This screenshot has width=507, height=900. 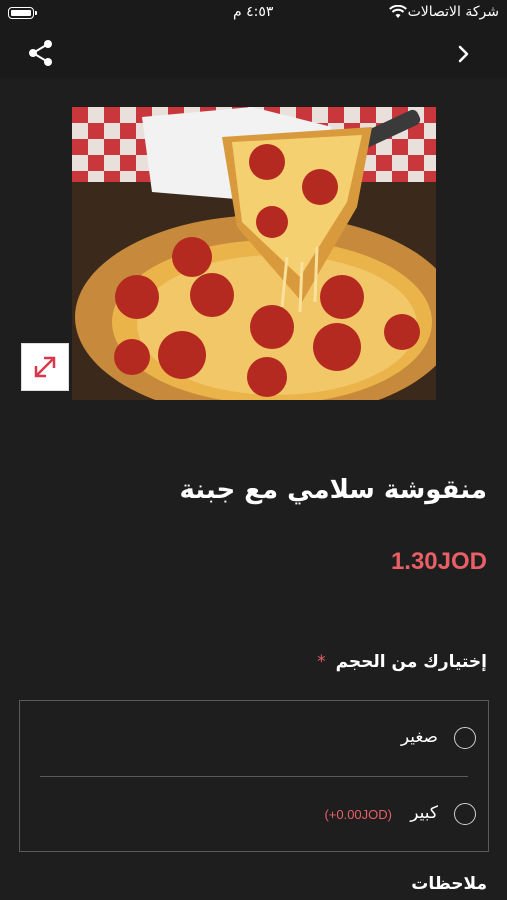 I want to click on chevron-right-icon, so click(x=464, y=54).